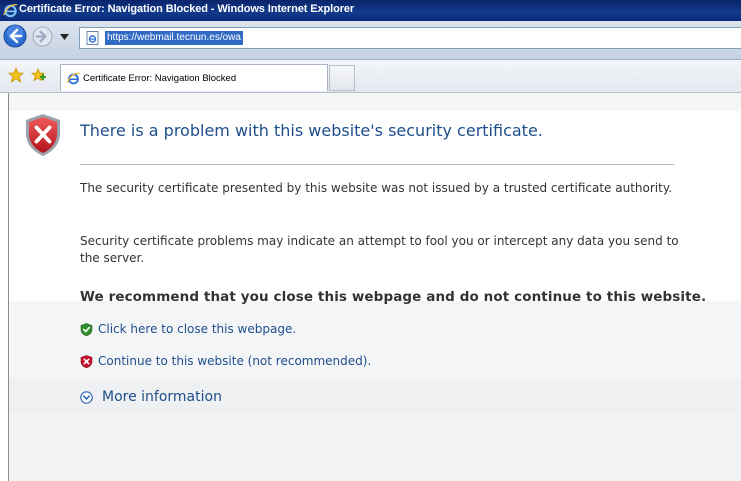  I want to click on tab-ie-icon, so click(73, 78).